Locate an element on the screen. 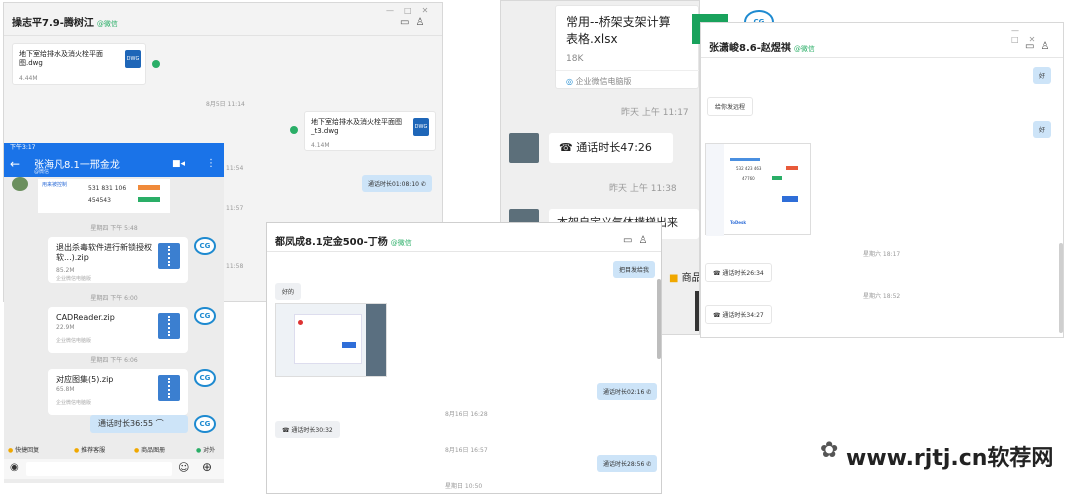 The width and height of the screenshot is (1080, 499). call-duration-message: ☎ 通话时长47:26 is located at coordinates (611, 148).